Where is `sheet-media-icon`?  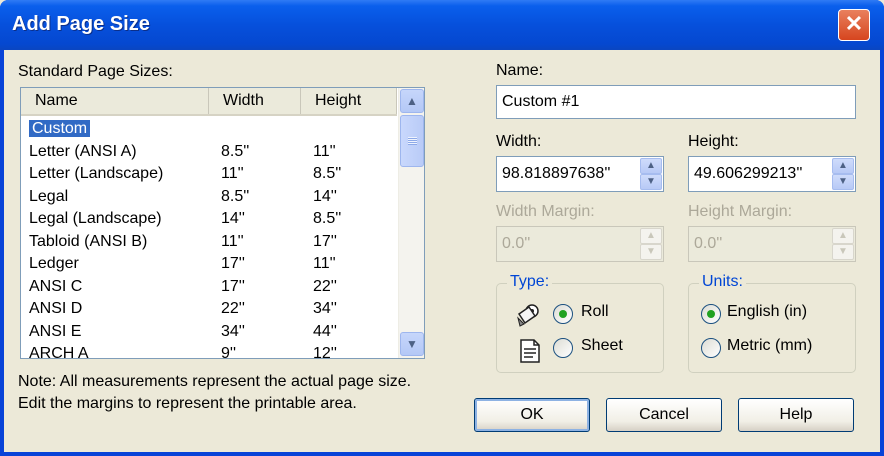
sheet-media-icon is located at coordinates (530, 351).